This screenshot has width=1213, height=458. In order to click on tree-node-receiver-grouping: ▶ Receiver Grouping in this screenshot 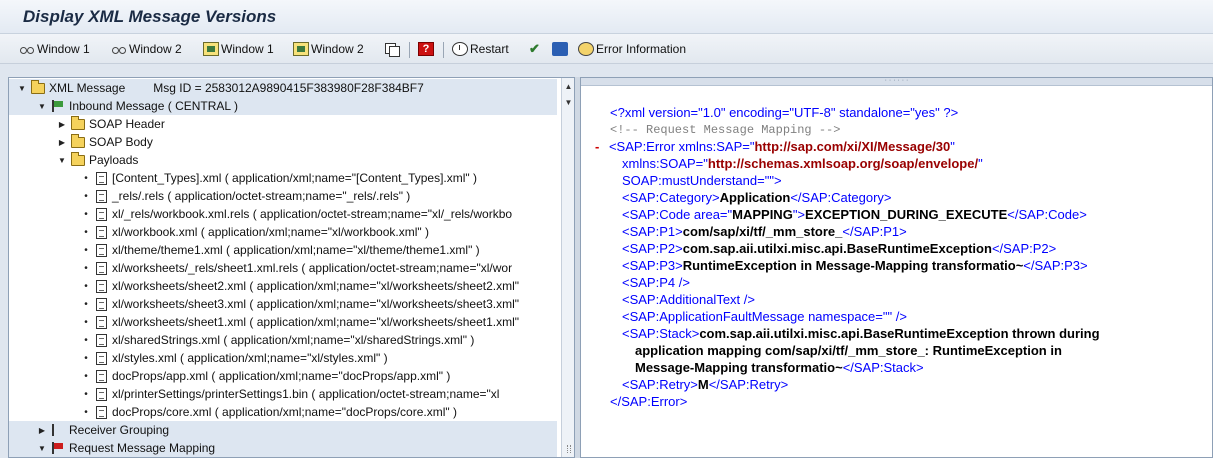, I will do `click(283, 430)`.